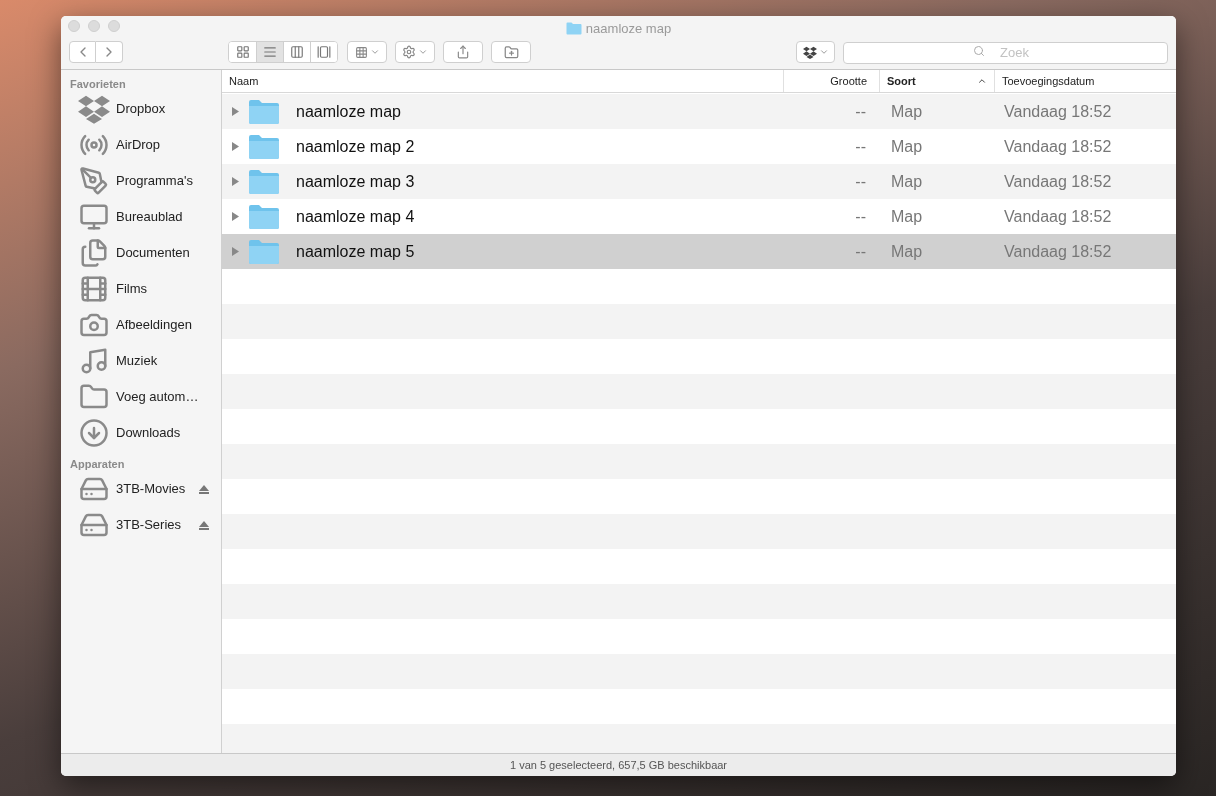 The height and width of the screenshot is (796, 1216). What do you see at coordinates (355, 216) in the screenshot?
I see `file-name: naamloze map 4` at bounding box center [355, 216].